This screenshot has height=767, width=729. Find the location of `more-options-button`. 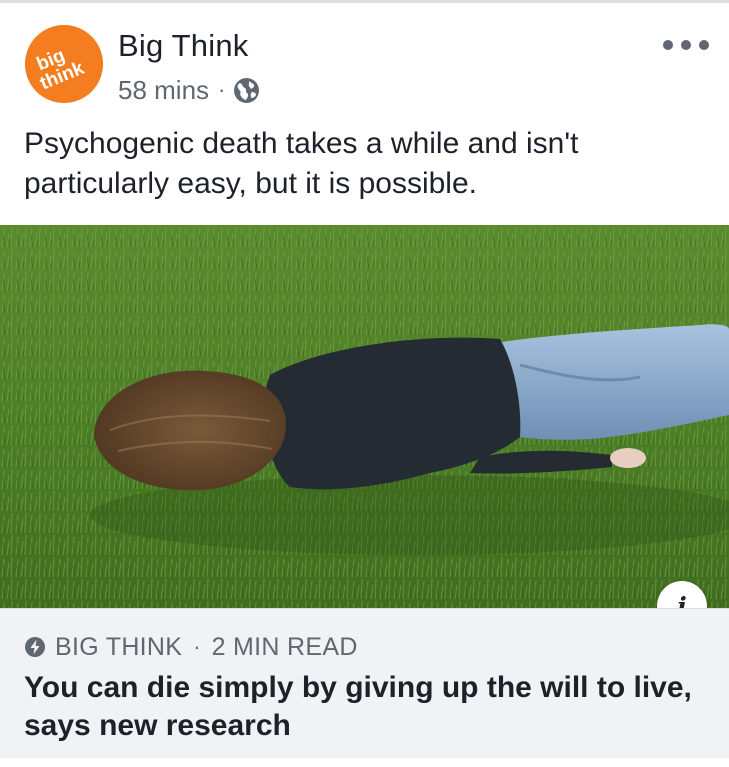

more-options-button is located at coordinates (686, 45).